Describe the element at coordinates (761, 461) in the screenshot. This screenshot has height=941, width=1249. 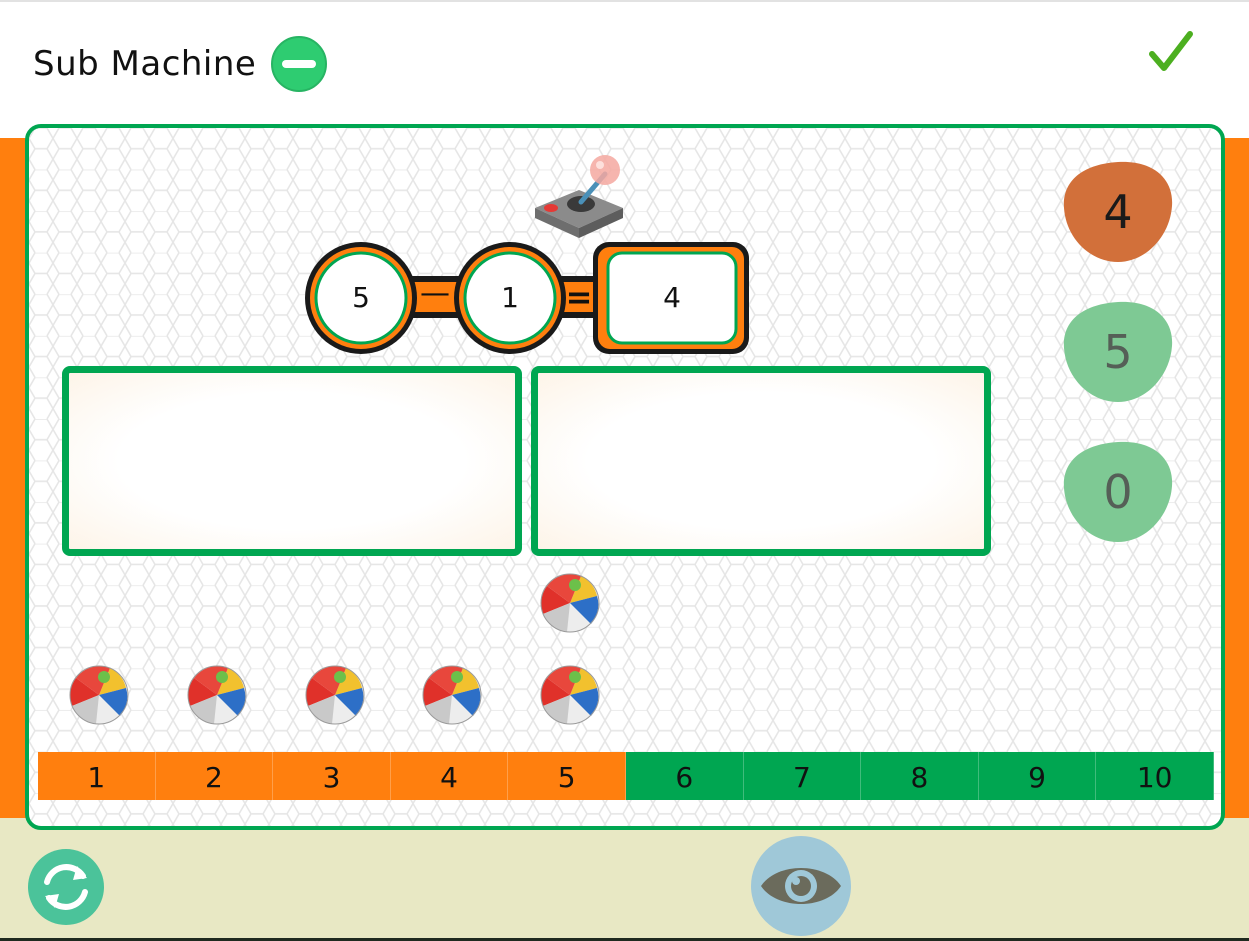
I see `drop-zone-right` at that location.